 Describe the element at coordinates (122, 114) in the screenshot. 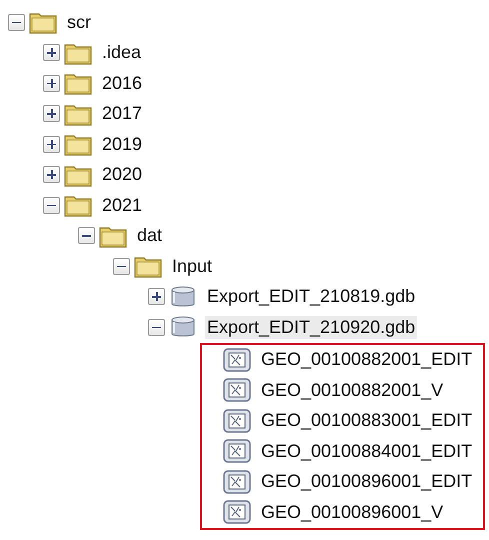

I see `folder-label: 2017` at that location.